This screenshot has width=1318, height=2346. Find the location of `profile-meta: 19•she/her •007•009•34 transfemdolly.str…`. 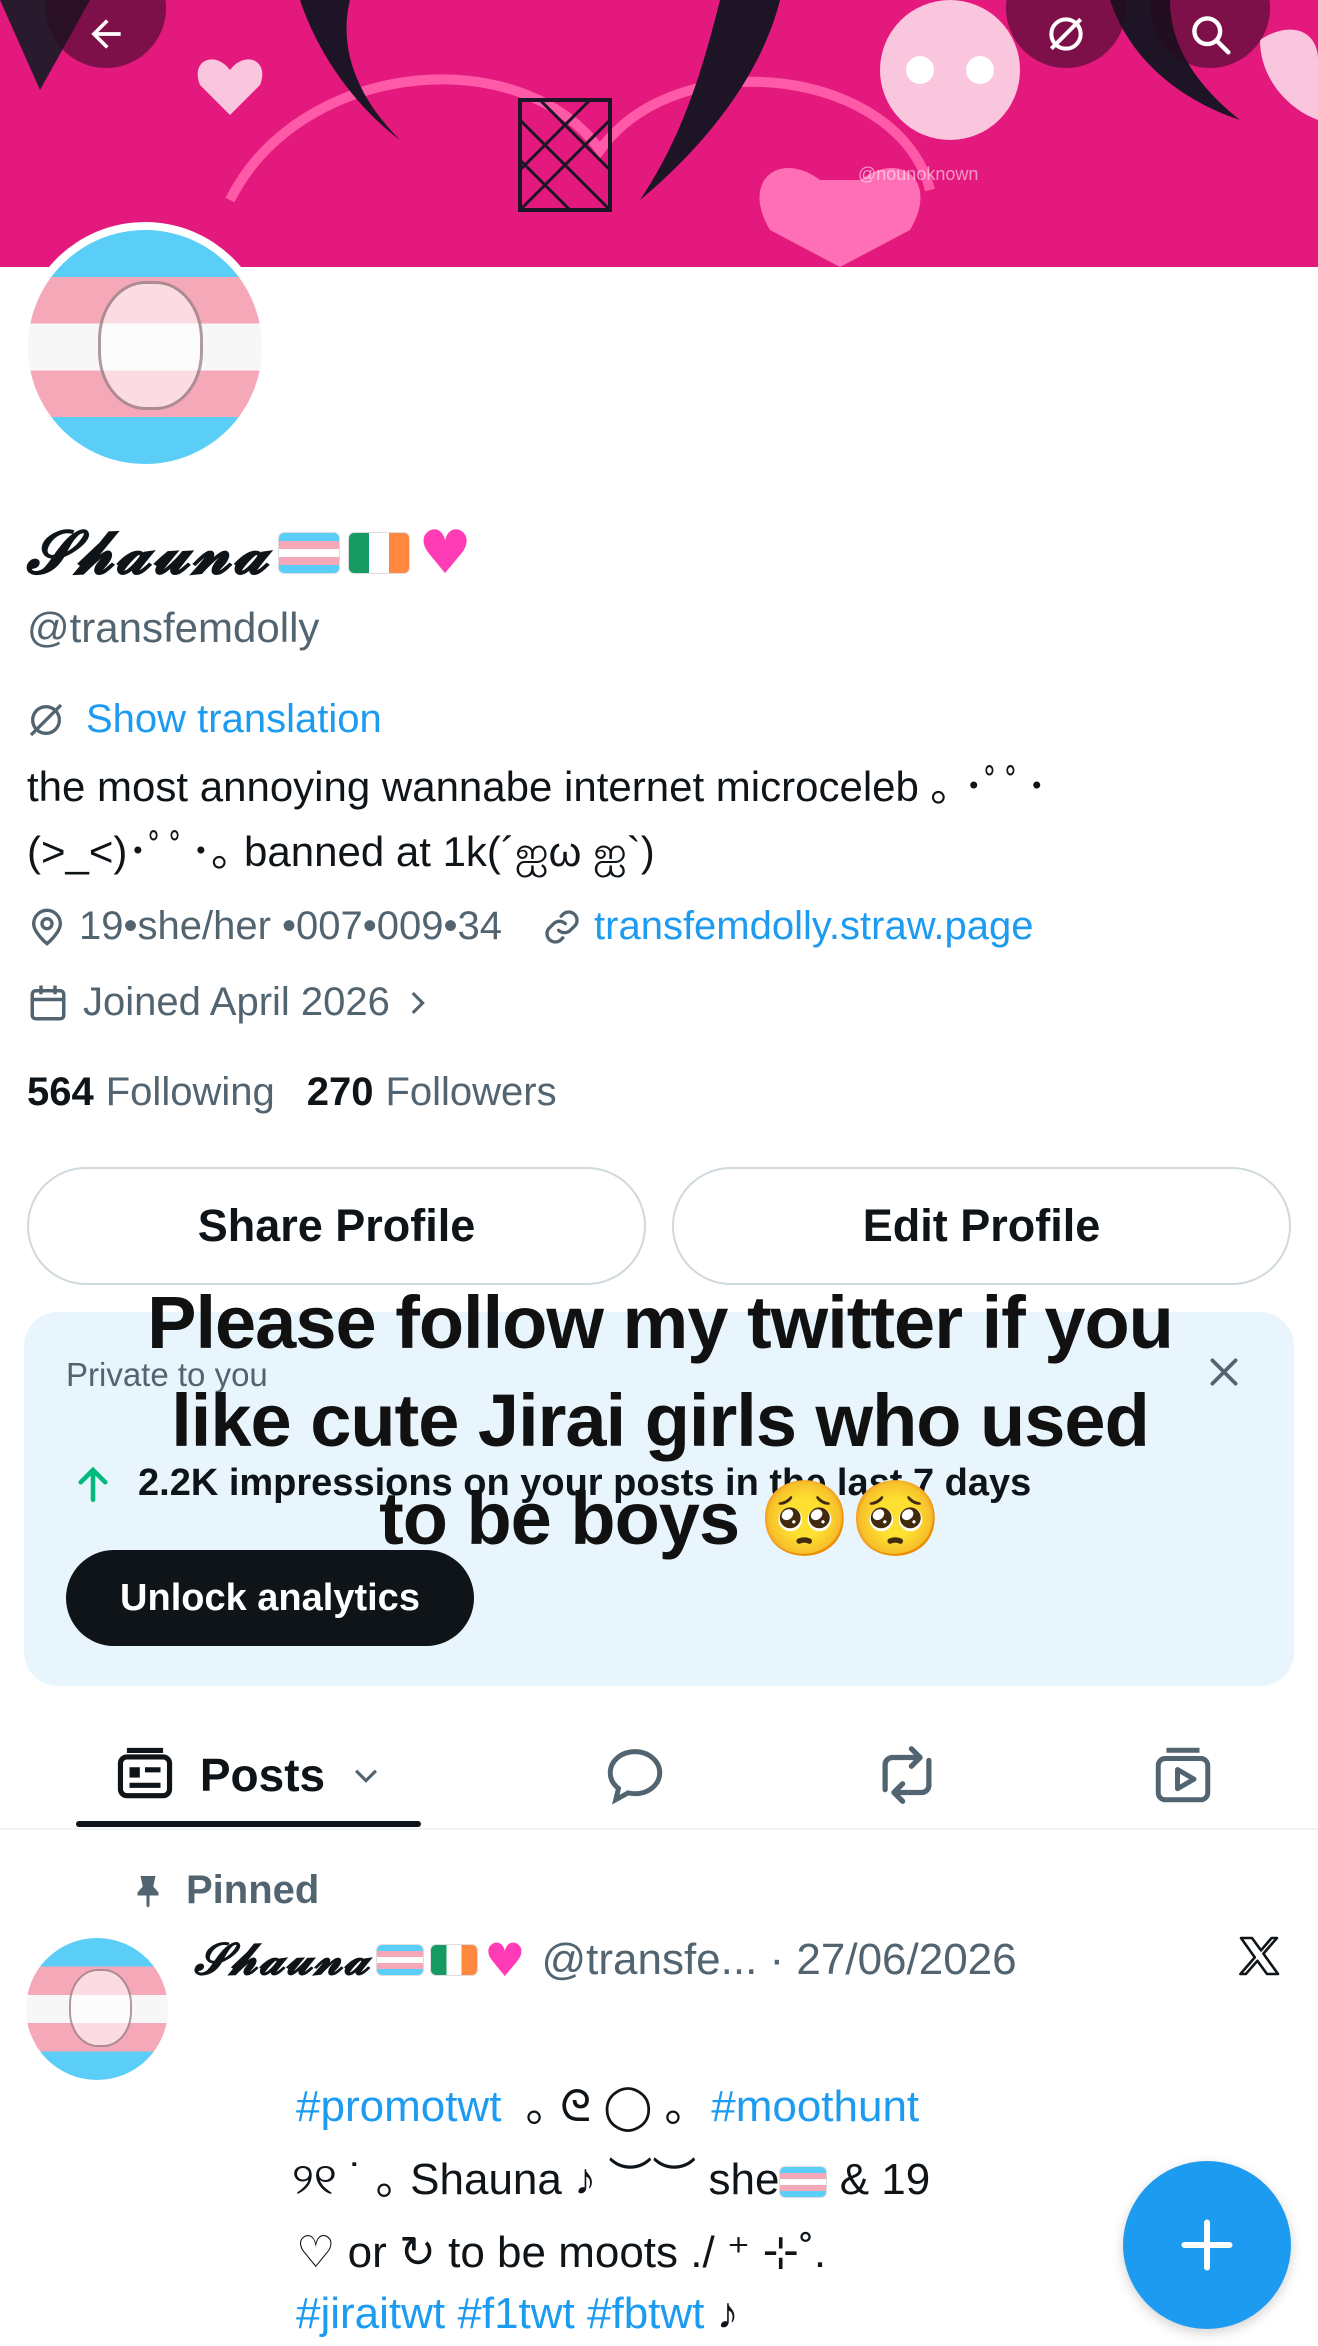

profile-meta: 19•she/her •007•009•34 transfemdolly.str… is located at coordinates (530, 926).